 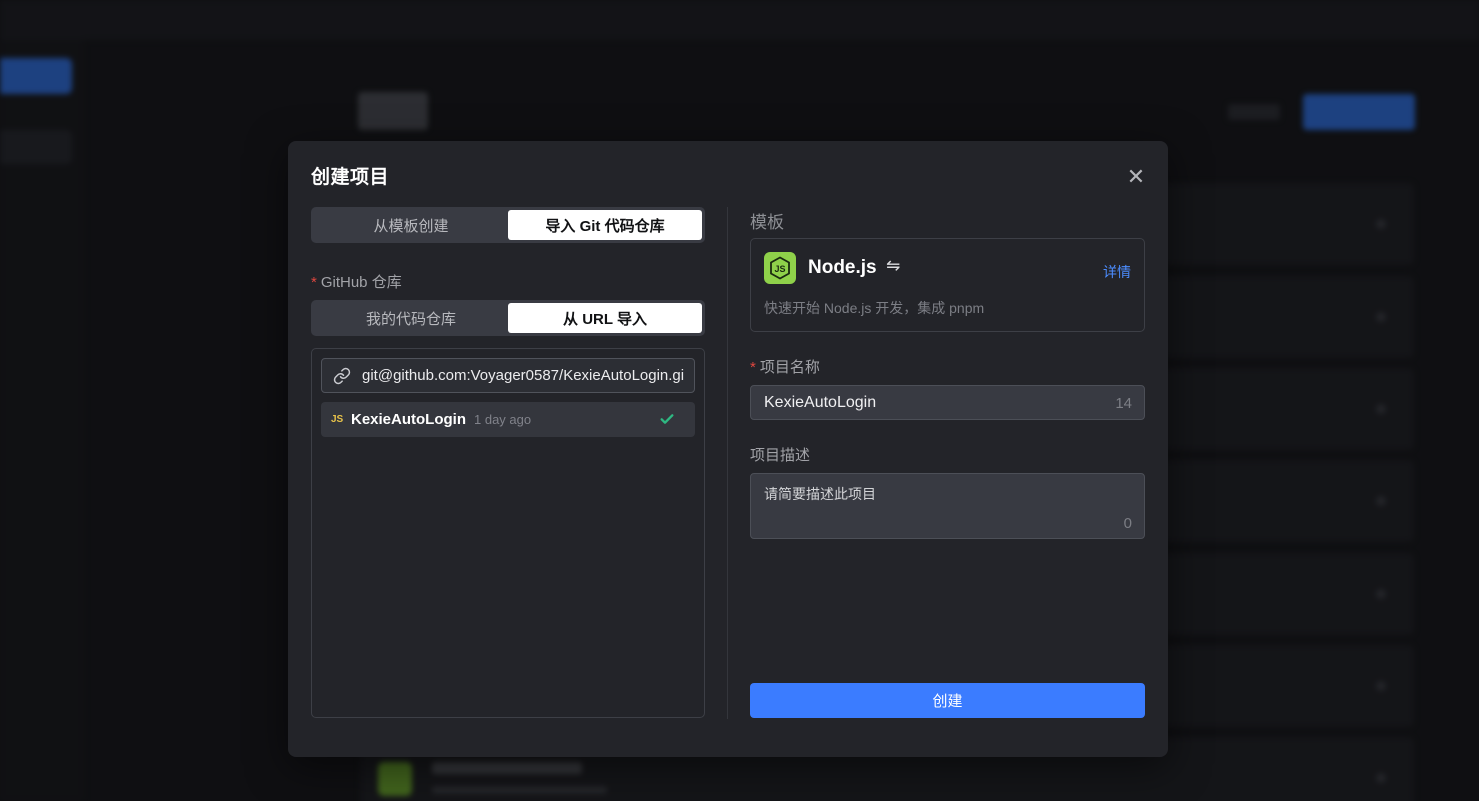 What do you see at coordinates (842, 267) in the screenshot?
I see `template-name: Node.js` at bounding box center [842, 267].